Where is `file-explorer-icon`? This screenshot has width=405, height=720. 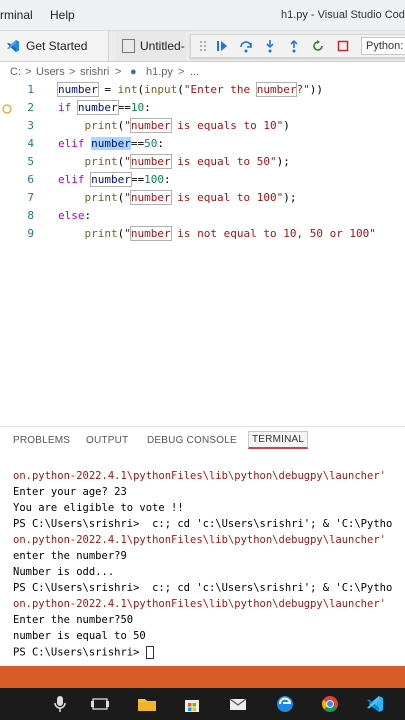
file-explorer-icon is located at coordinates (147, 704).